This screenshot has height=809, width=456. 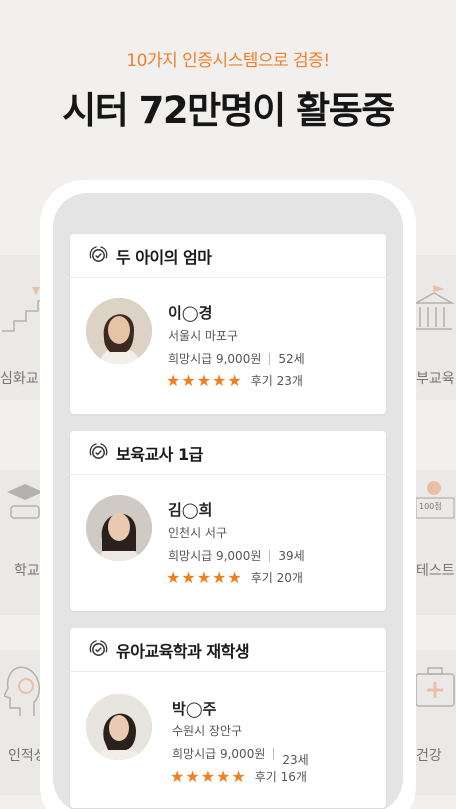 What do you see at coordinates (434, 307) in the screenshot?
I see `building-icon` at bounding box center [434, 307].